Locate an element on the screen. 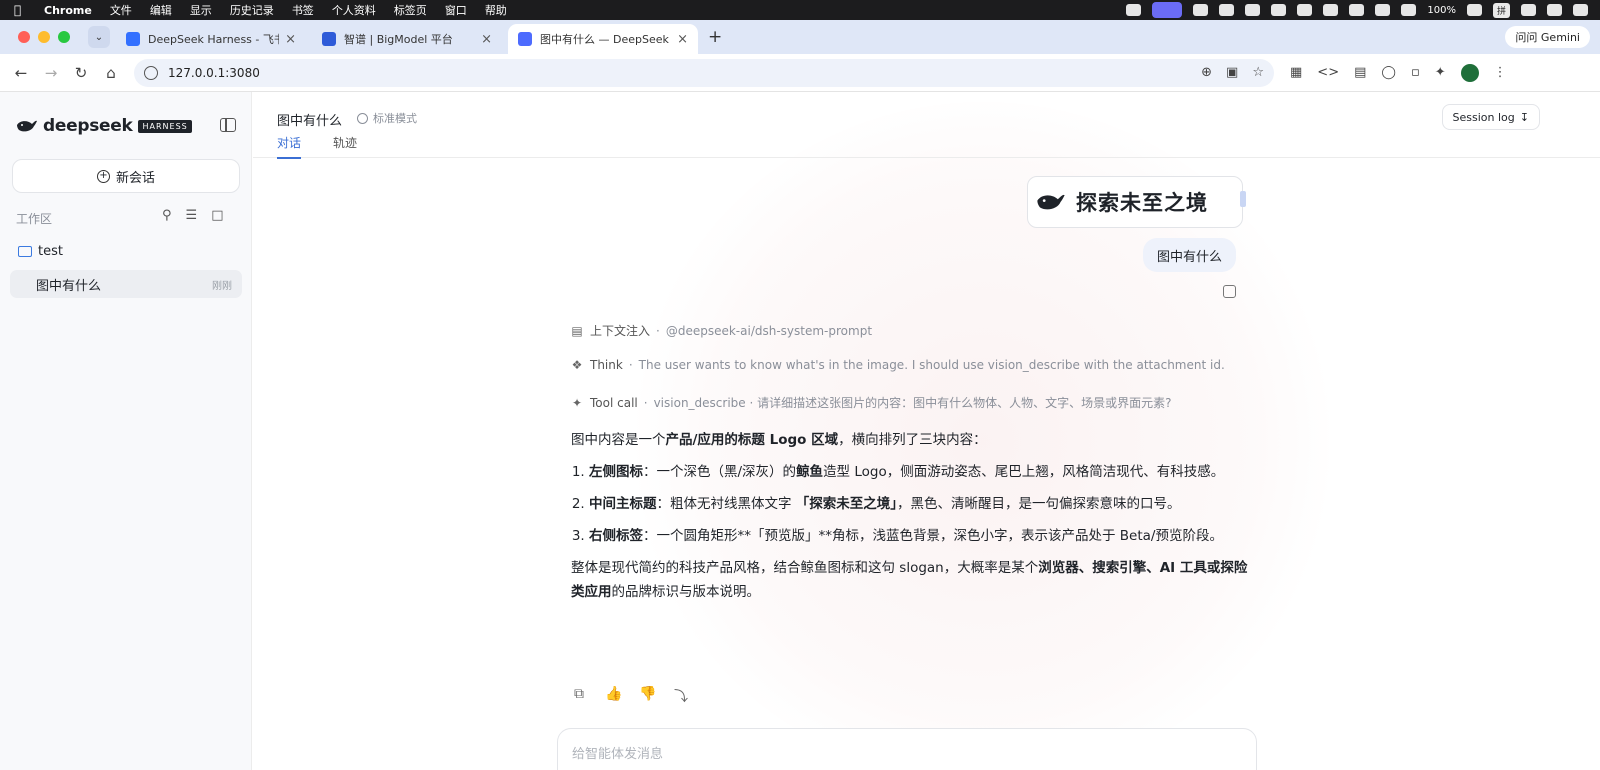 The image size is (1600, 770). plus-circle-icon: + is located at coordinates (103, 176).